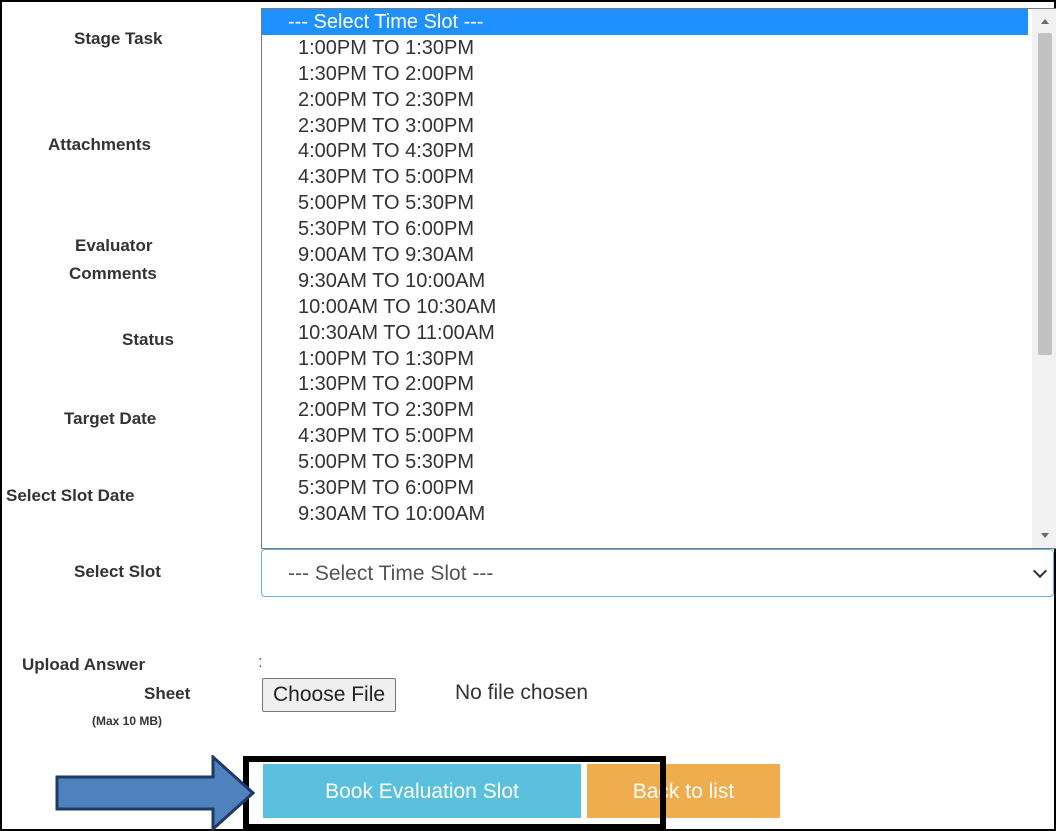 Image resolution: width=1056 pixels, height=831 pixels. What do you see at coordinates (657, 573) in the screenshot?
I see `select-slot-dropdown: --- Select Time Slot ---` at bounding box center [657, 573].